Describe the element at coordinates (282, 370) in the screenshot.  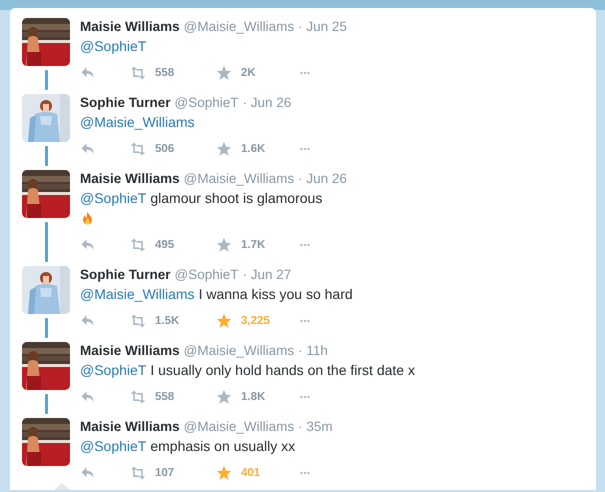
I see `tweet-text: I usually only hold hands on the first date x` at that location.